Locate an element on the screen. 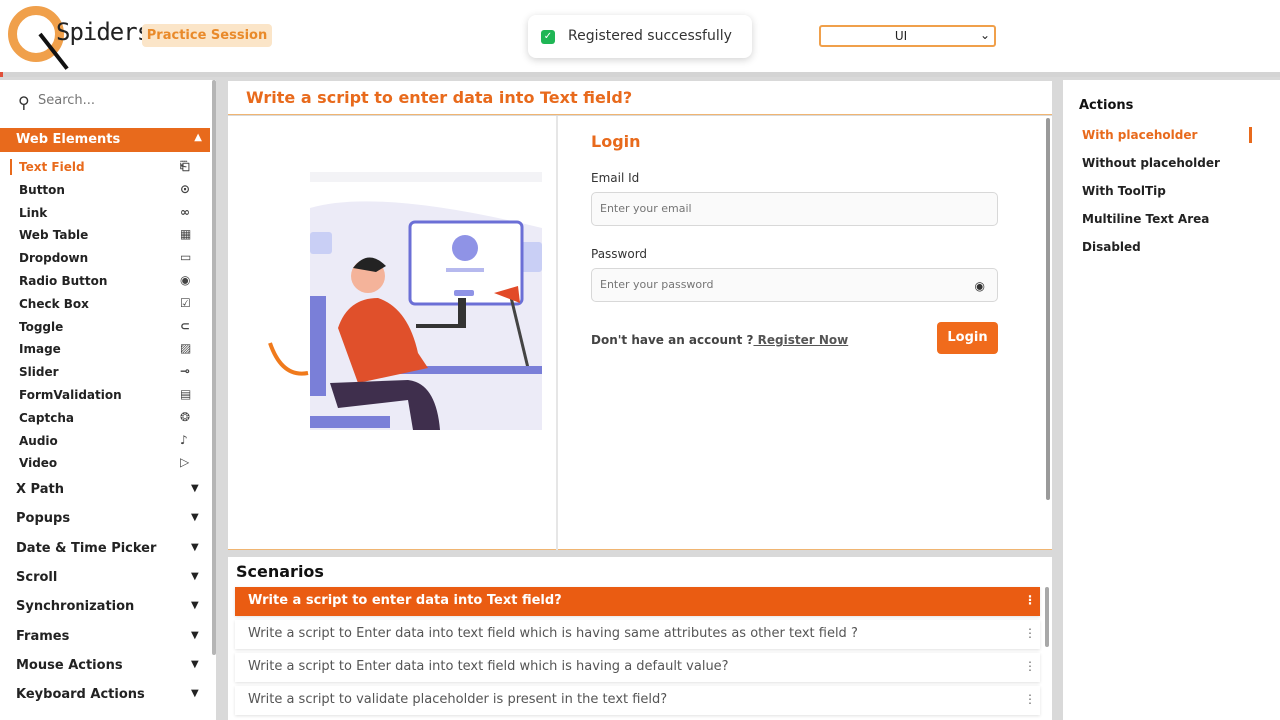  link-icon: ∞ is located at coordinates (185, 211).